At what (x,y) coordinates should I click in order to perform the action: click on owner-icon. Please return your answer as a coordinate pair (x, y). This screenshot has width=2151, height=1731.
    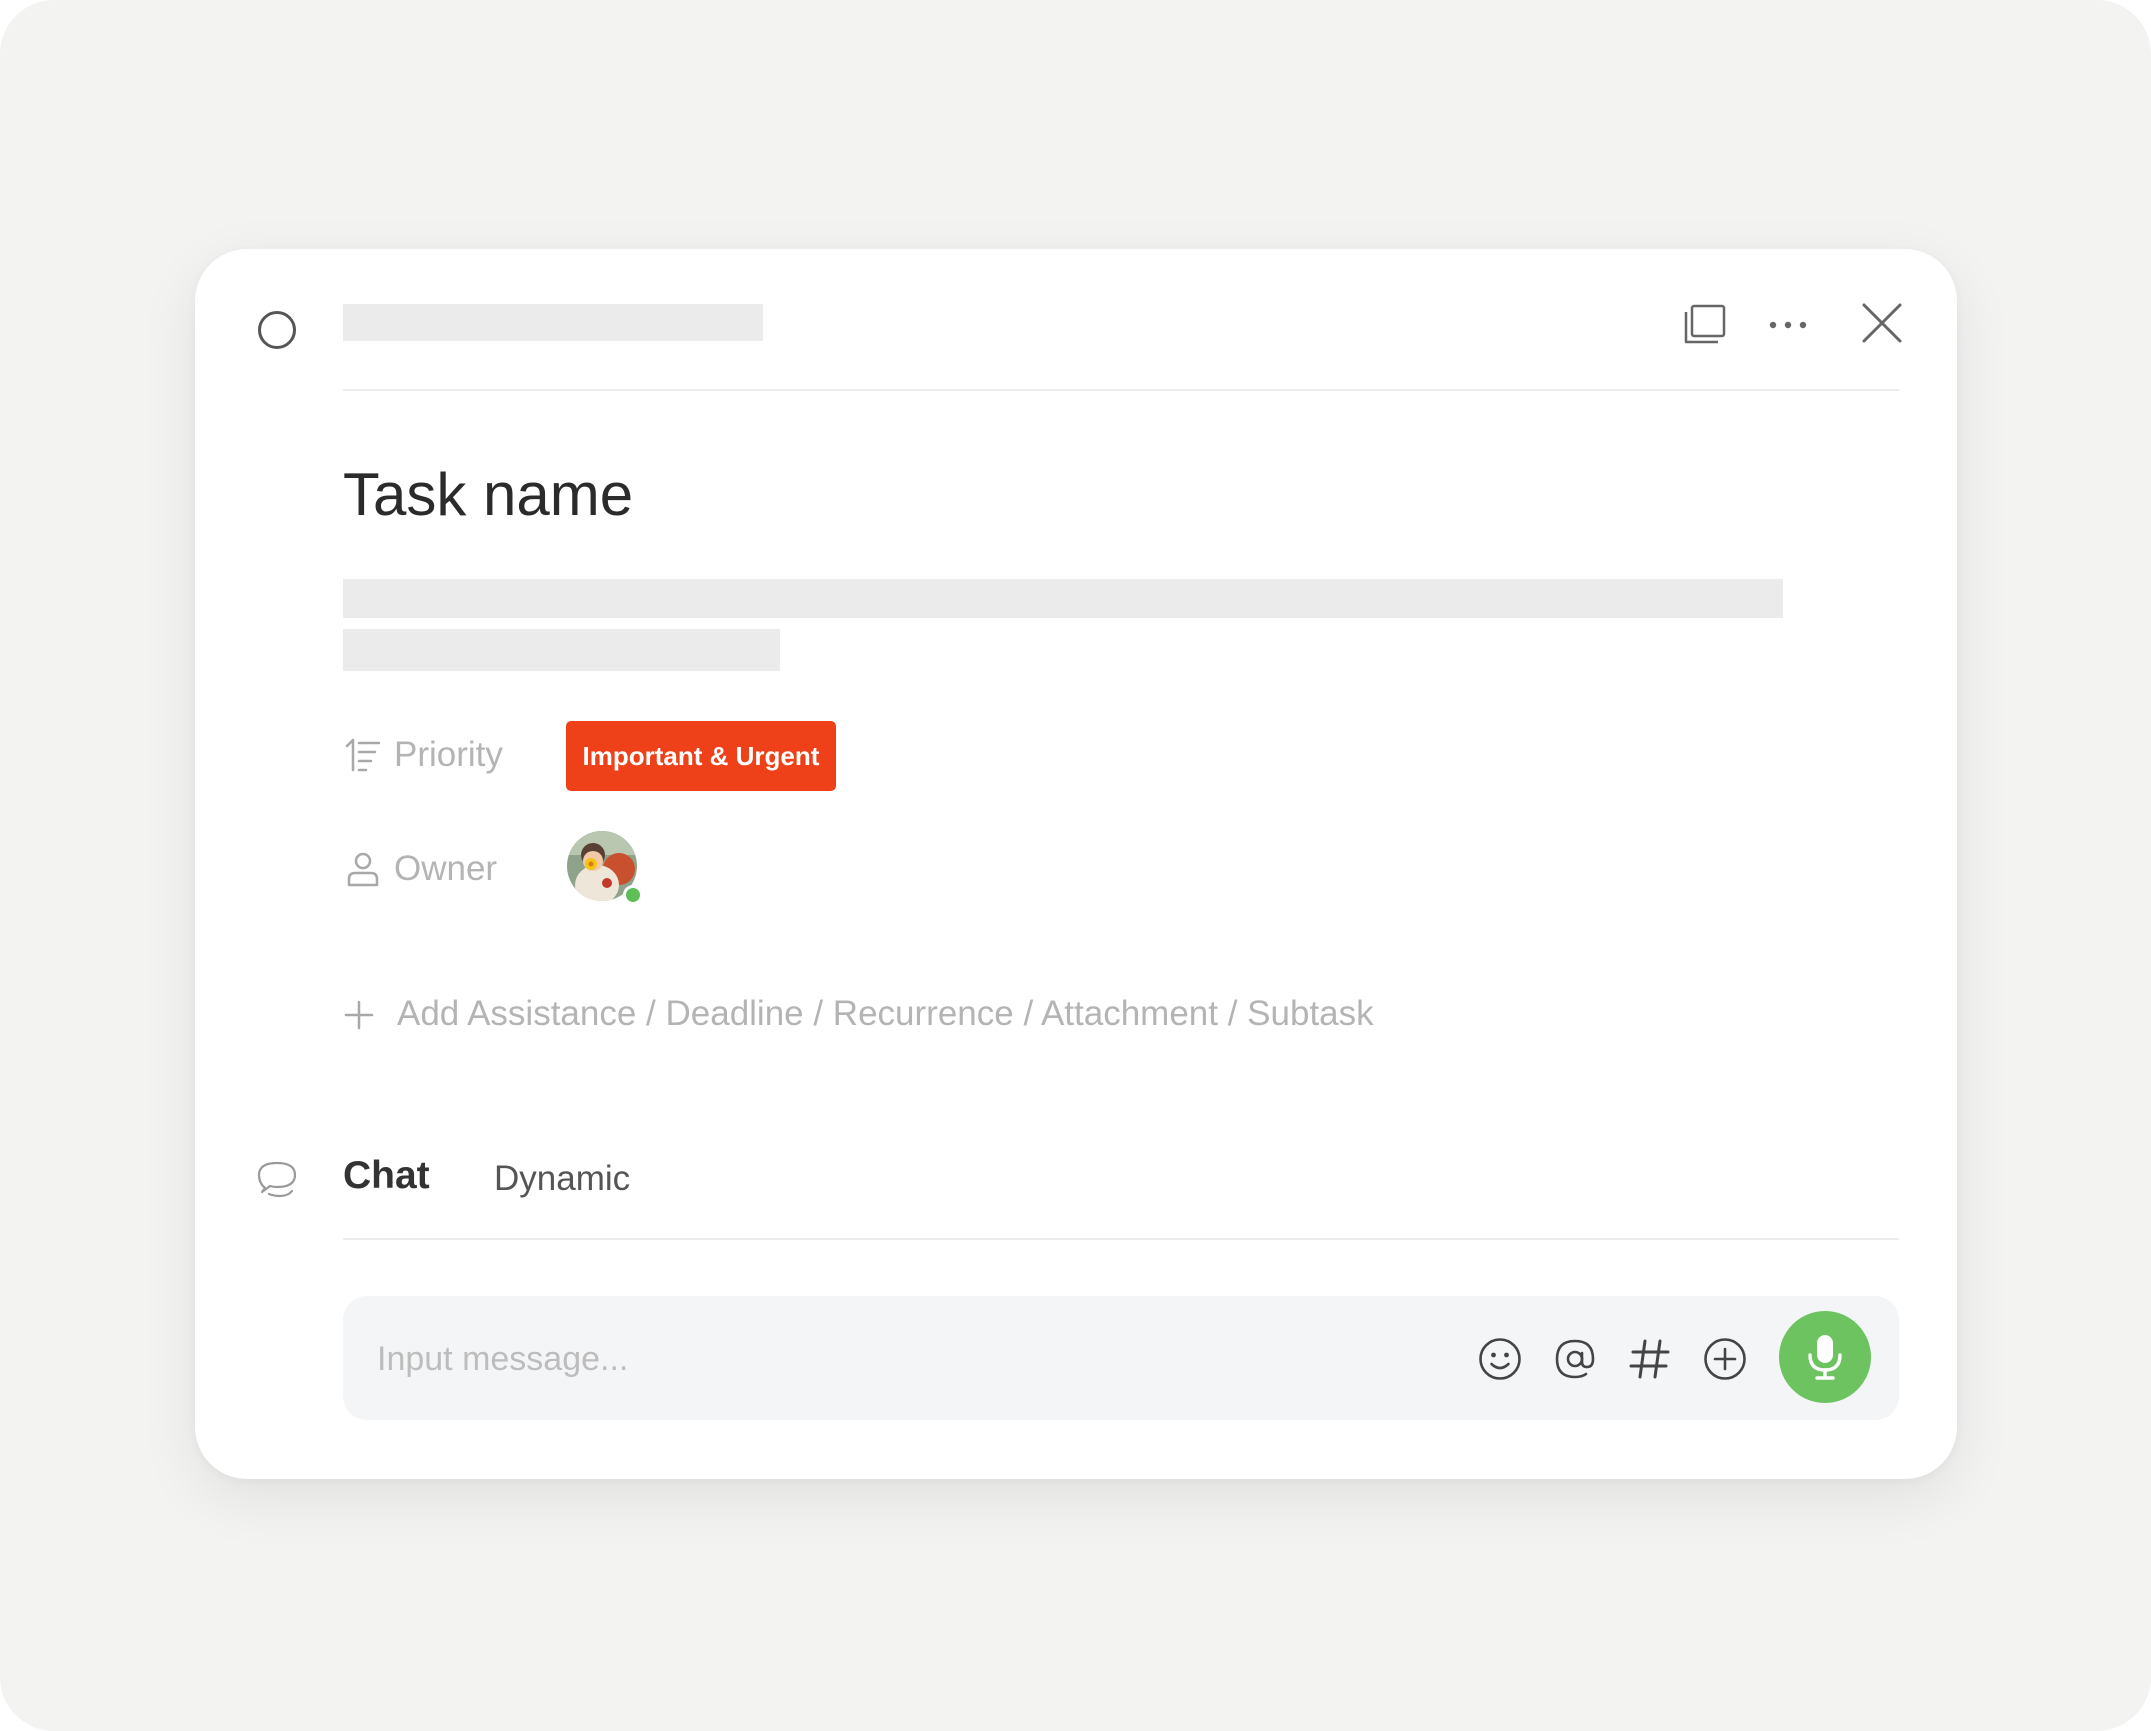
    Looking at the image, I should click on (363, 869).